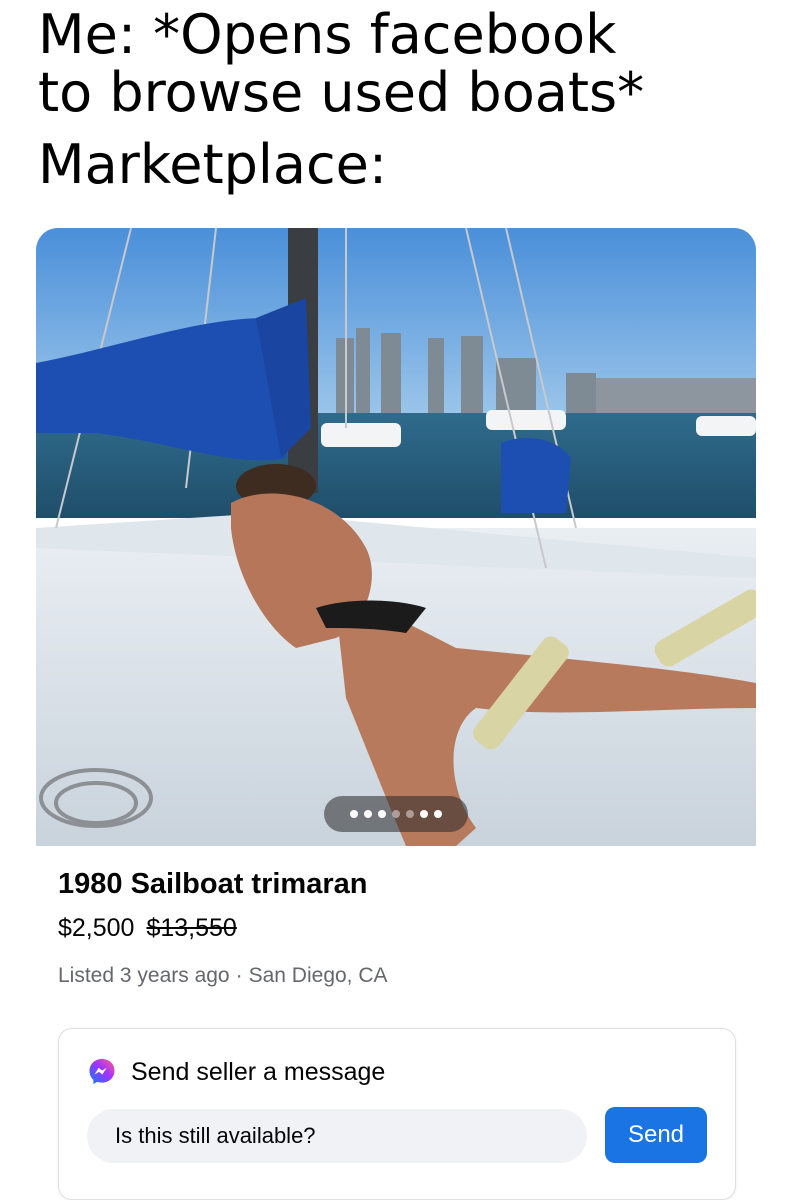  What do you see at coordinates (337, 1136) in the screenshot?
I see `message-input` at bounding box center [337, 1136].